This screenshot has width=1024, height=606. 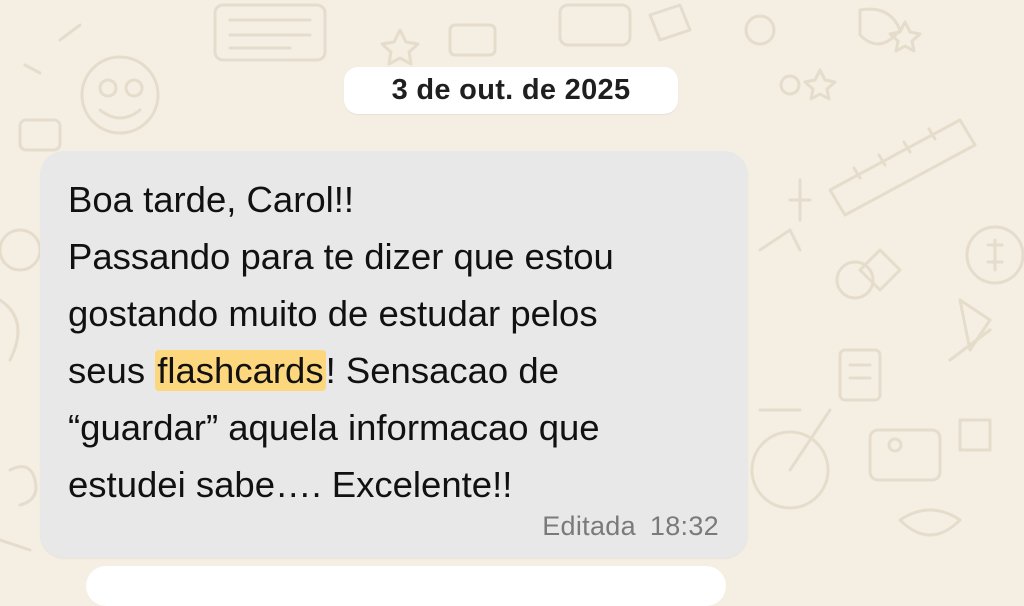 What do you see at coordinates (240, 370) in the screenshot?
I see `highlighted-word: flashcards` at bounding box center [240, 370].